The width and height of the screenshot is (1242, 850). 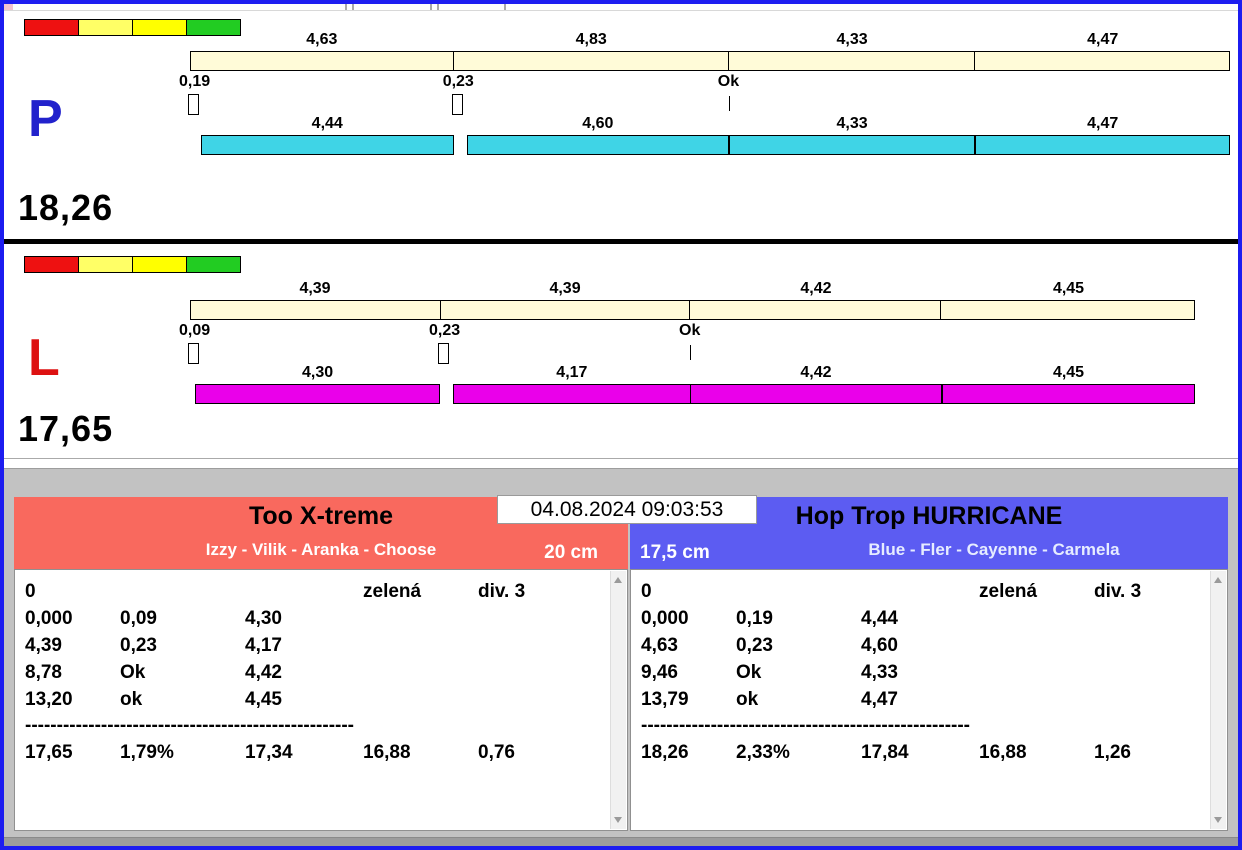 What do you see at coordinates (934, 752) in the screenshot?
I see `result-row: 18,26 2,33% 17,84 16,88 1,26` at bounding box center [934, 752].